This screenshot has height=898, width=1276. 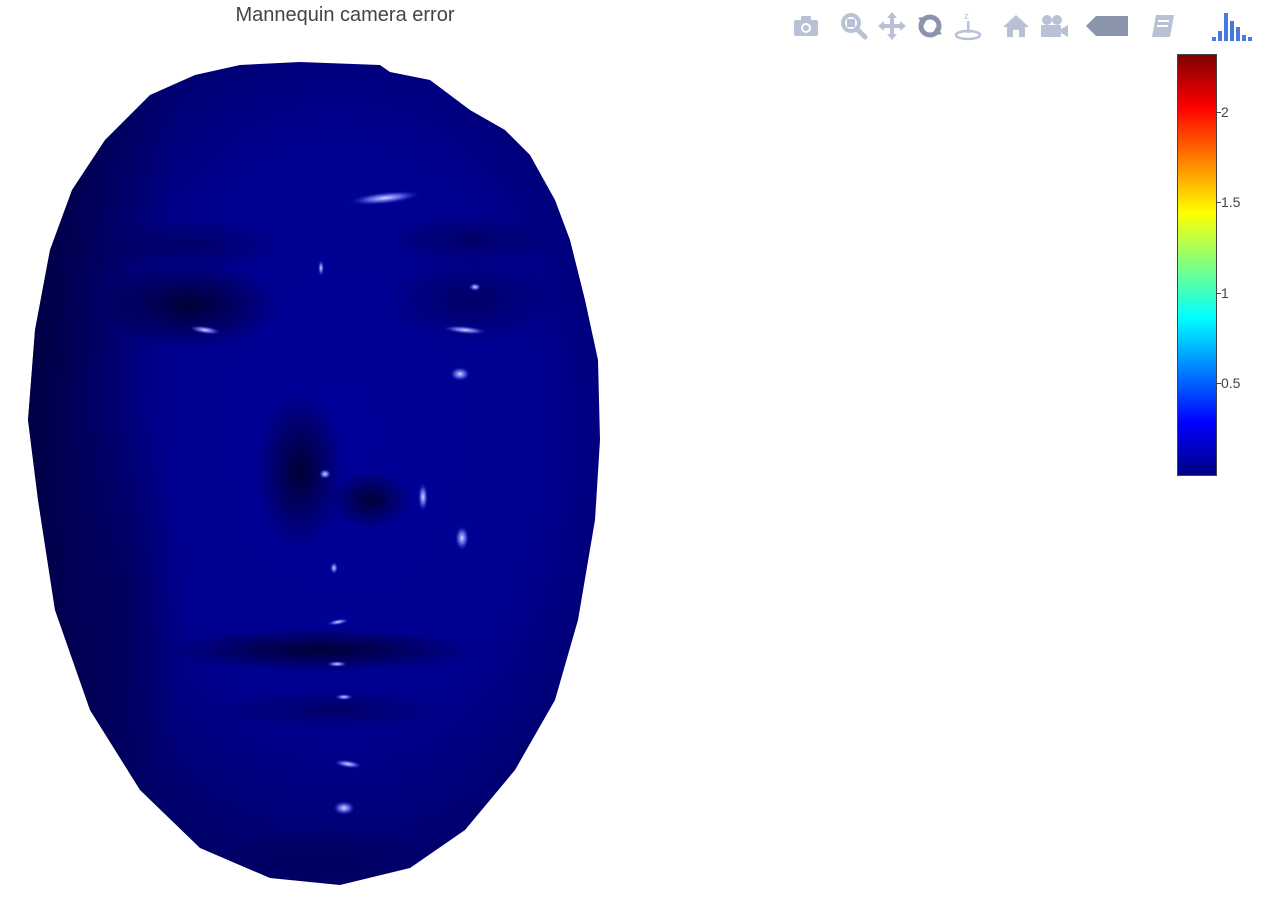 I want to click on orbit-rotation-button, so click(x=930, y=26).